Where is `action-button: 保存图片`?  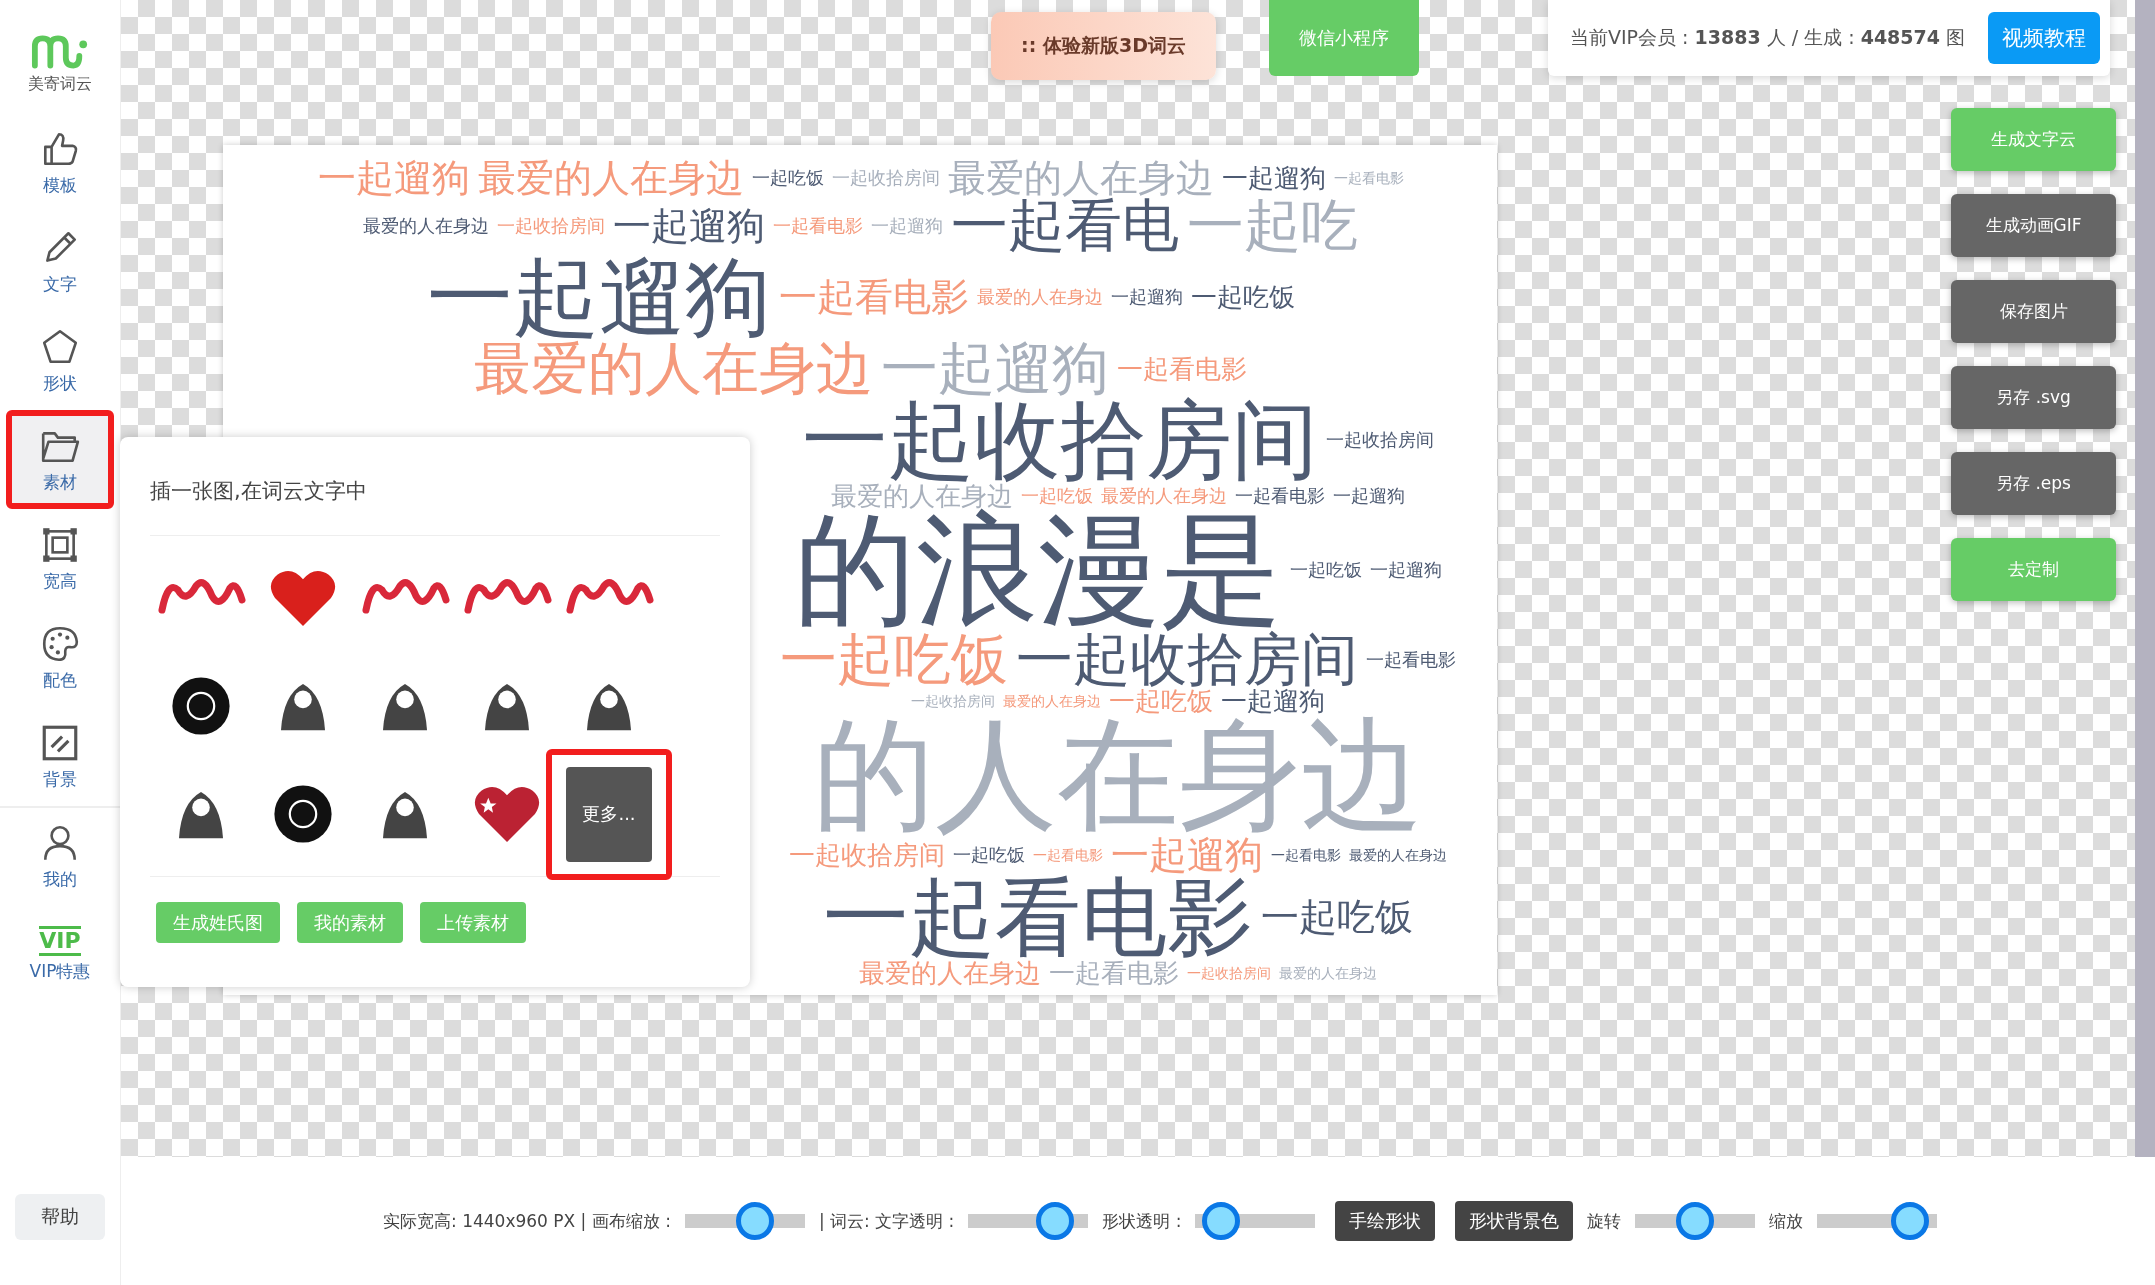 action-button: 保存图片 is located at coordinates (2033, 311).